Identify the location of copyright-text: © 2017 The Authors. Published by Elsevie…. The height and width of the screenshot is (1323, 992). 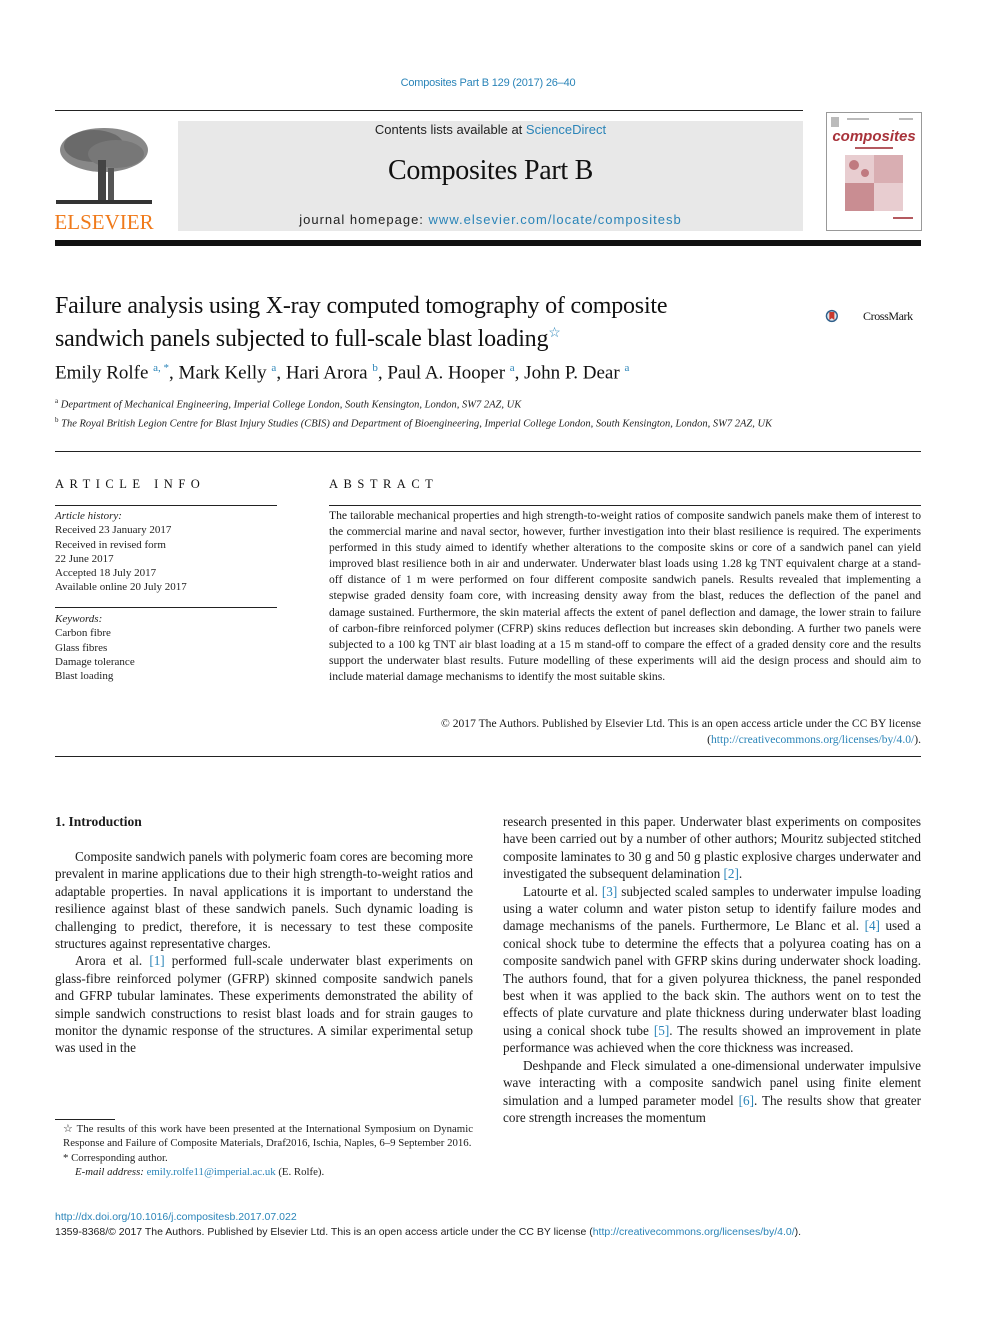
(681, 723).